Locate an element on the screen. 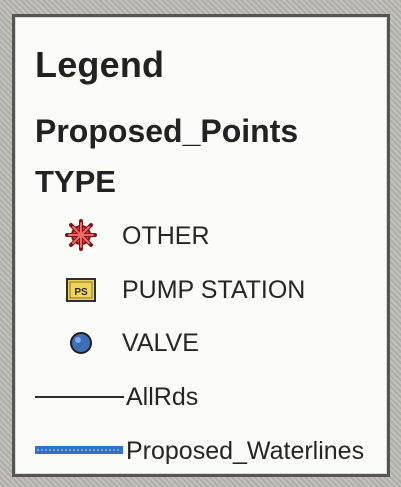 This screenshot has width=401, height=487. legend-title: Legend is located at coordinates (100, 64).